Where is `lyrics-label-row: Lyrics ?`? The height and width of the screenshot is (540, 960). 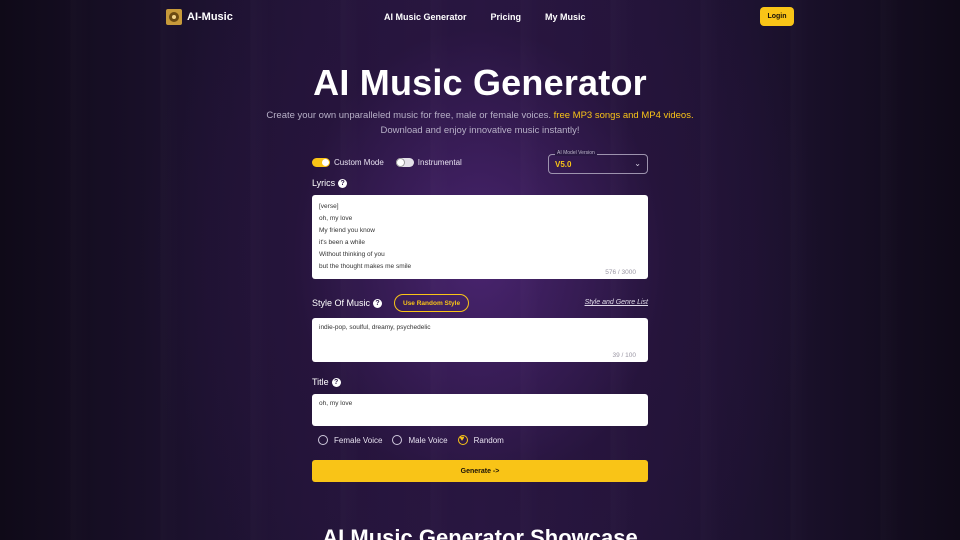 lyrics-label-row: Lyrics ? is located at coordinates (330, 183).